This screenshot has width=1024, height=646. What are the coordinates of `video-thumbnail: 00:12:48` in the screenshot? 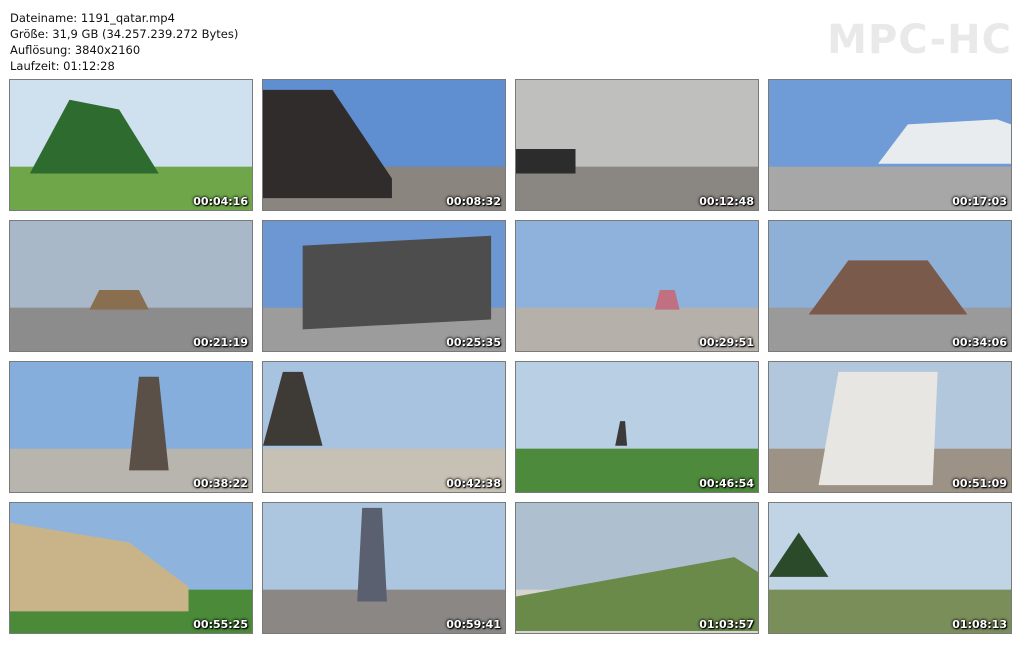 It's located at (637, 145).